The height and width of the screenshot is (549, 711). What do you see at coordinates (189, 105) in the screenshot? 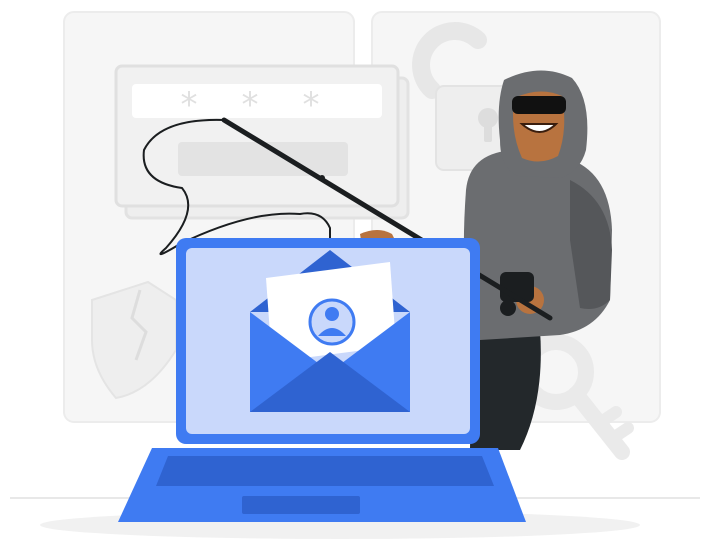
I see `password-mask-char-1: *` at bounding box center [189, 105].